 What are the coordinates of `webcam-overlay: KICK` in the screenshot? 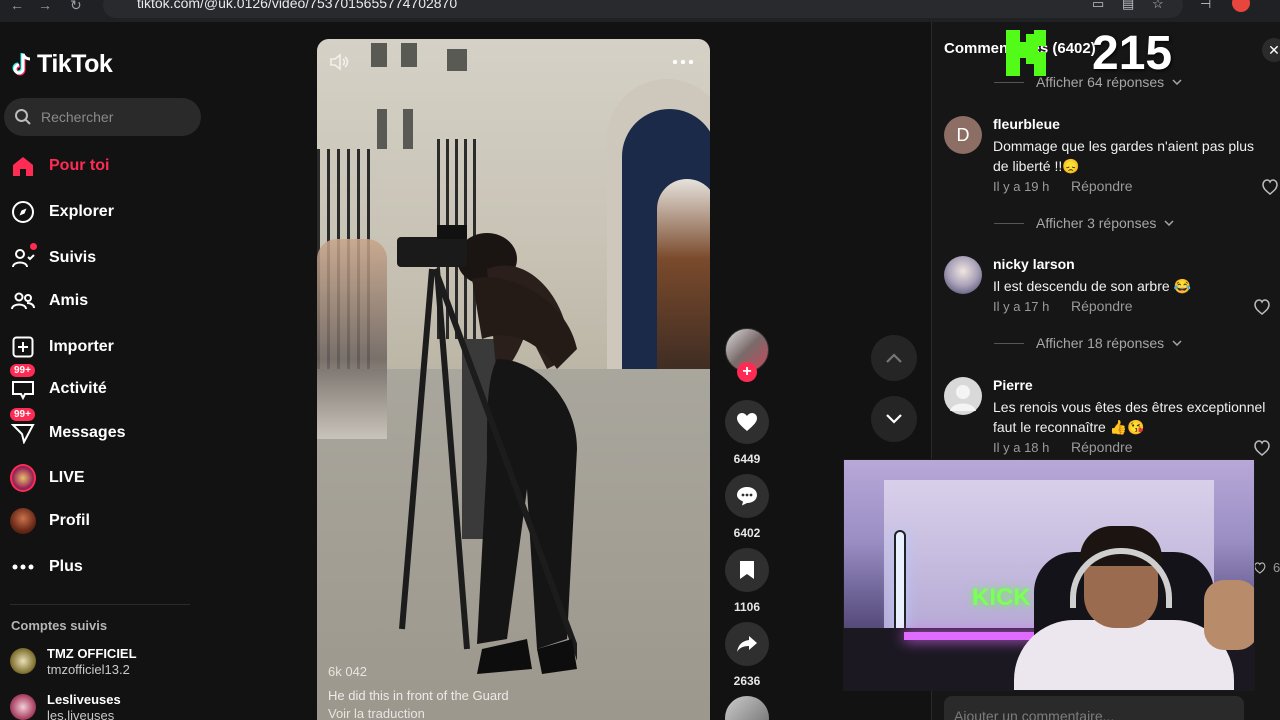 It's located at (1049, 575).